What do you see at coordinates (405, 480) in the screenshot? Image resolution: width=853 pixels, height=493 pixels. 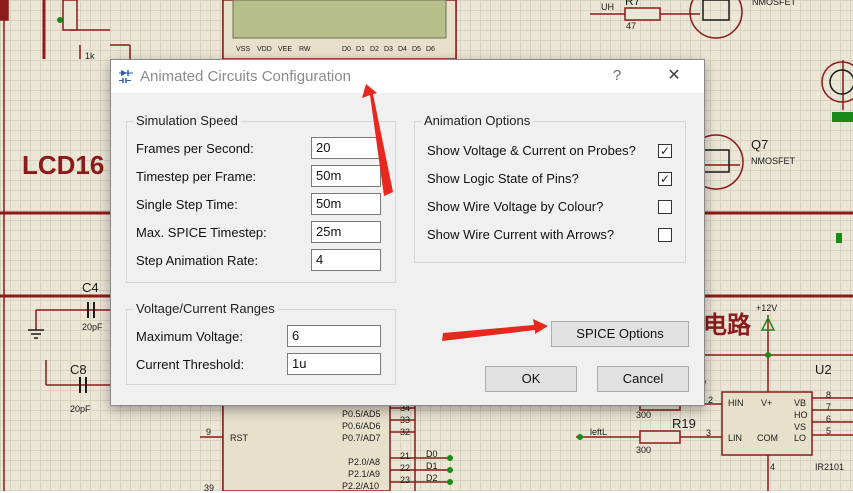 I see `mcu-pin-num: 23` at bounding box center [405, 480].